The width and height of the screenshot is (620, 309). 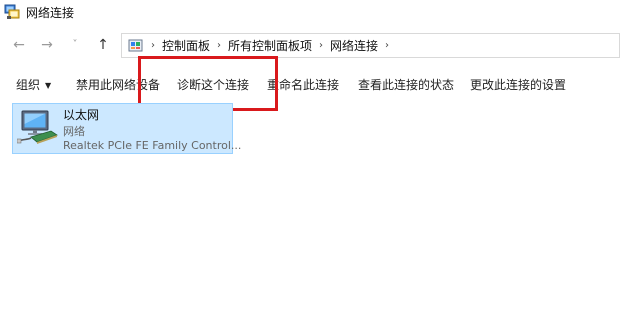 I want to click on chevron-down-icon: ˅, so click(x=75, y=45).